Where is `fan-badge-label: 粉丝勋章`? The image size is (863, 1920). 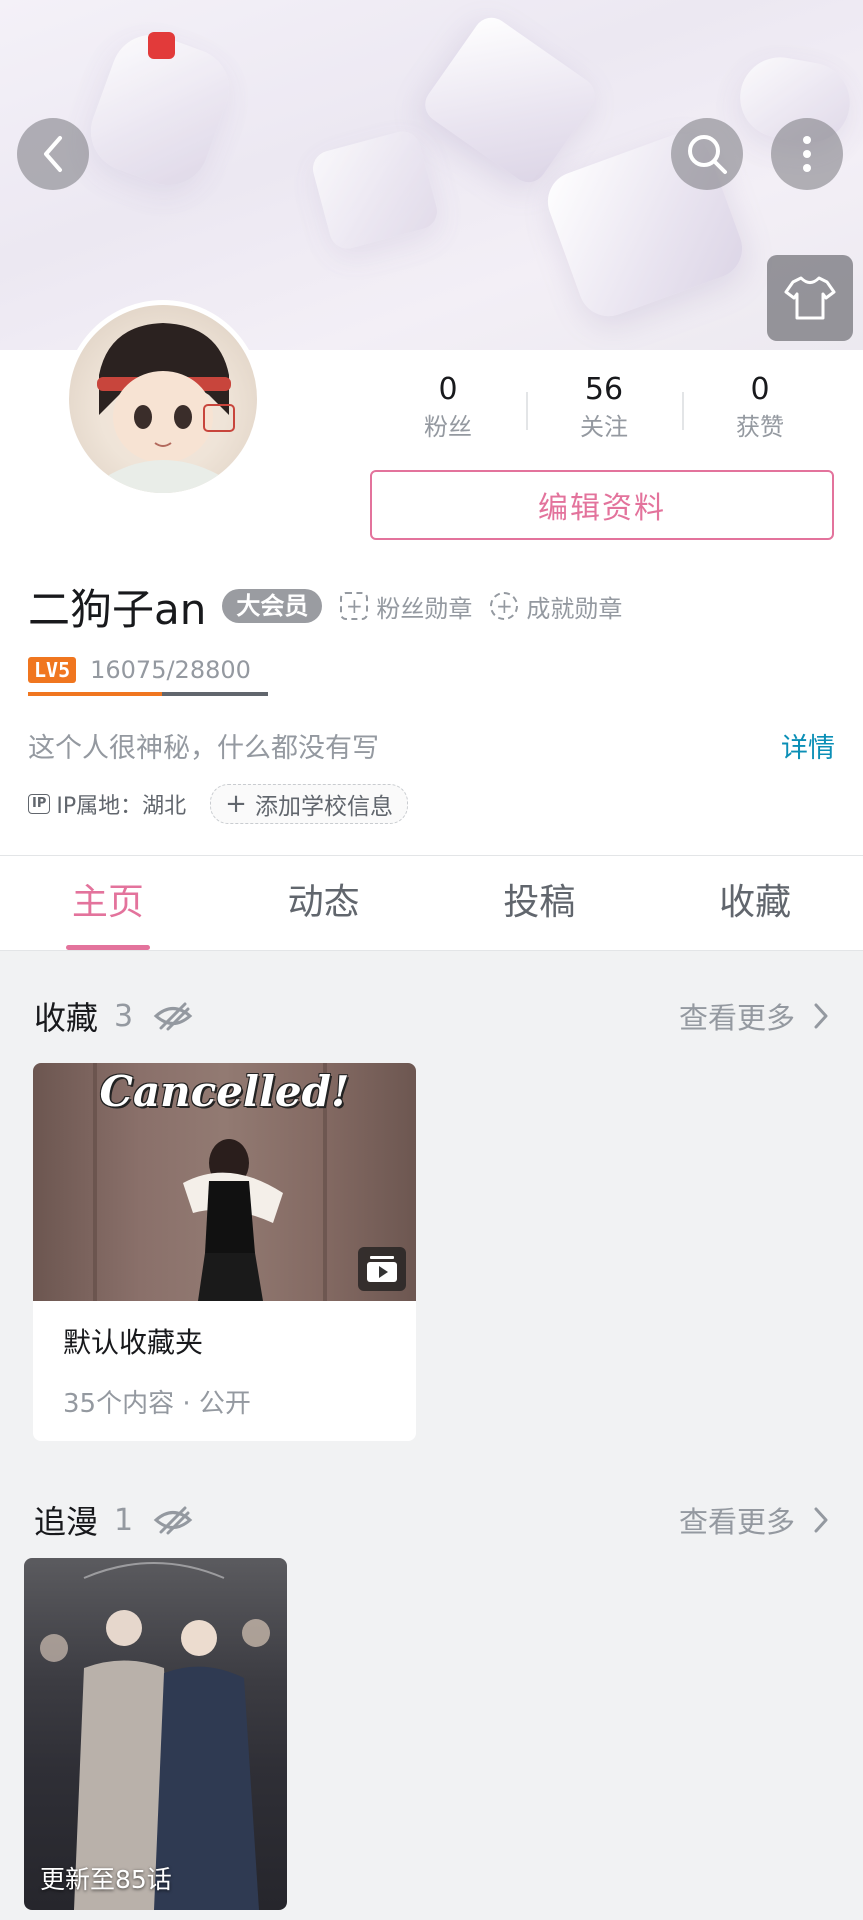 fan-badge-label: 粉丝勋章 is located at coordinates (424, 608).